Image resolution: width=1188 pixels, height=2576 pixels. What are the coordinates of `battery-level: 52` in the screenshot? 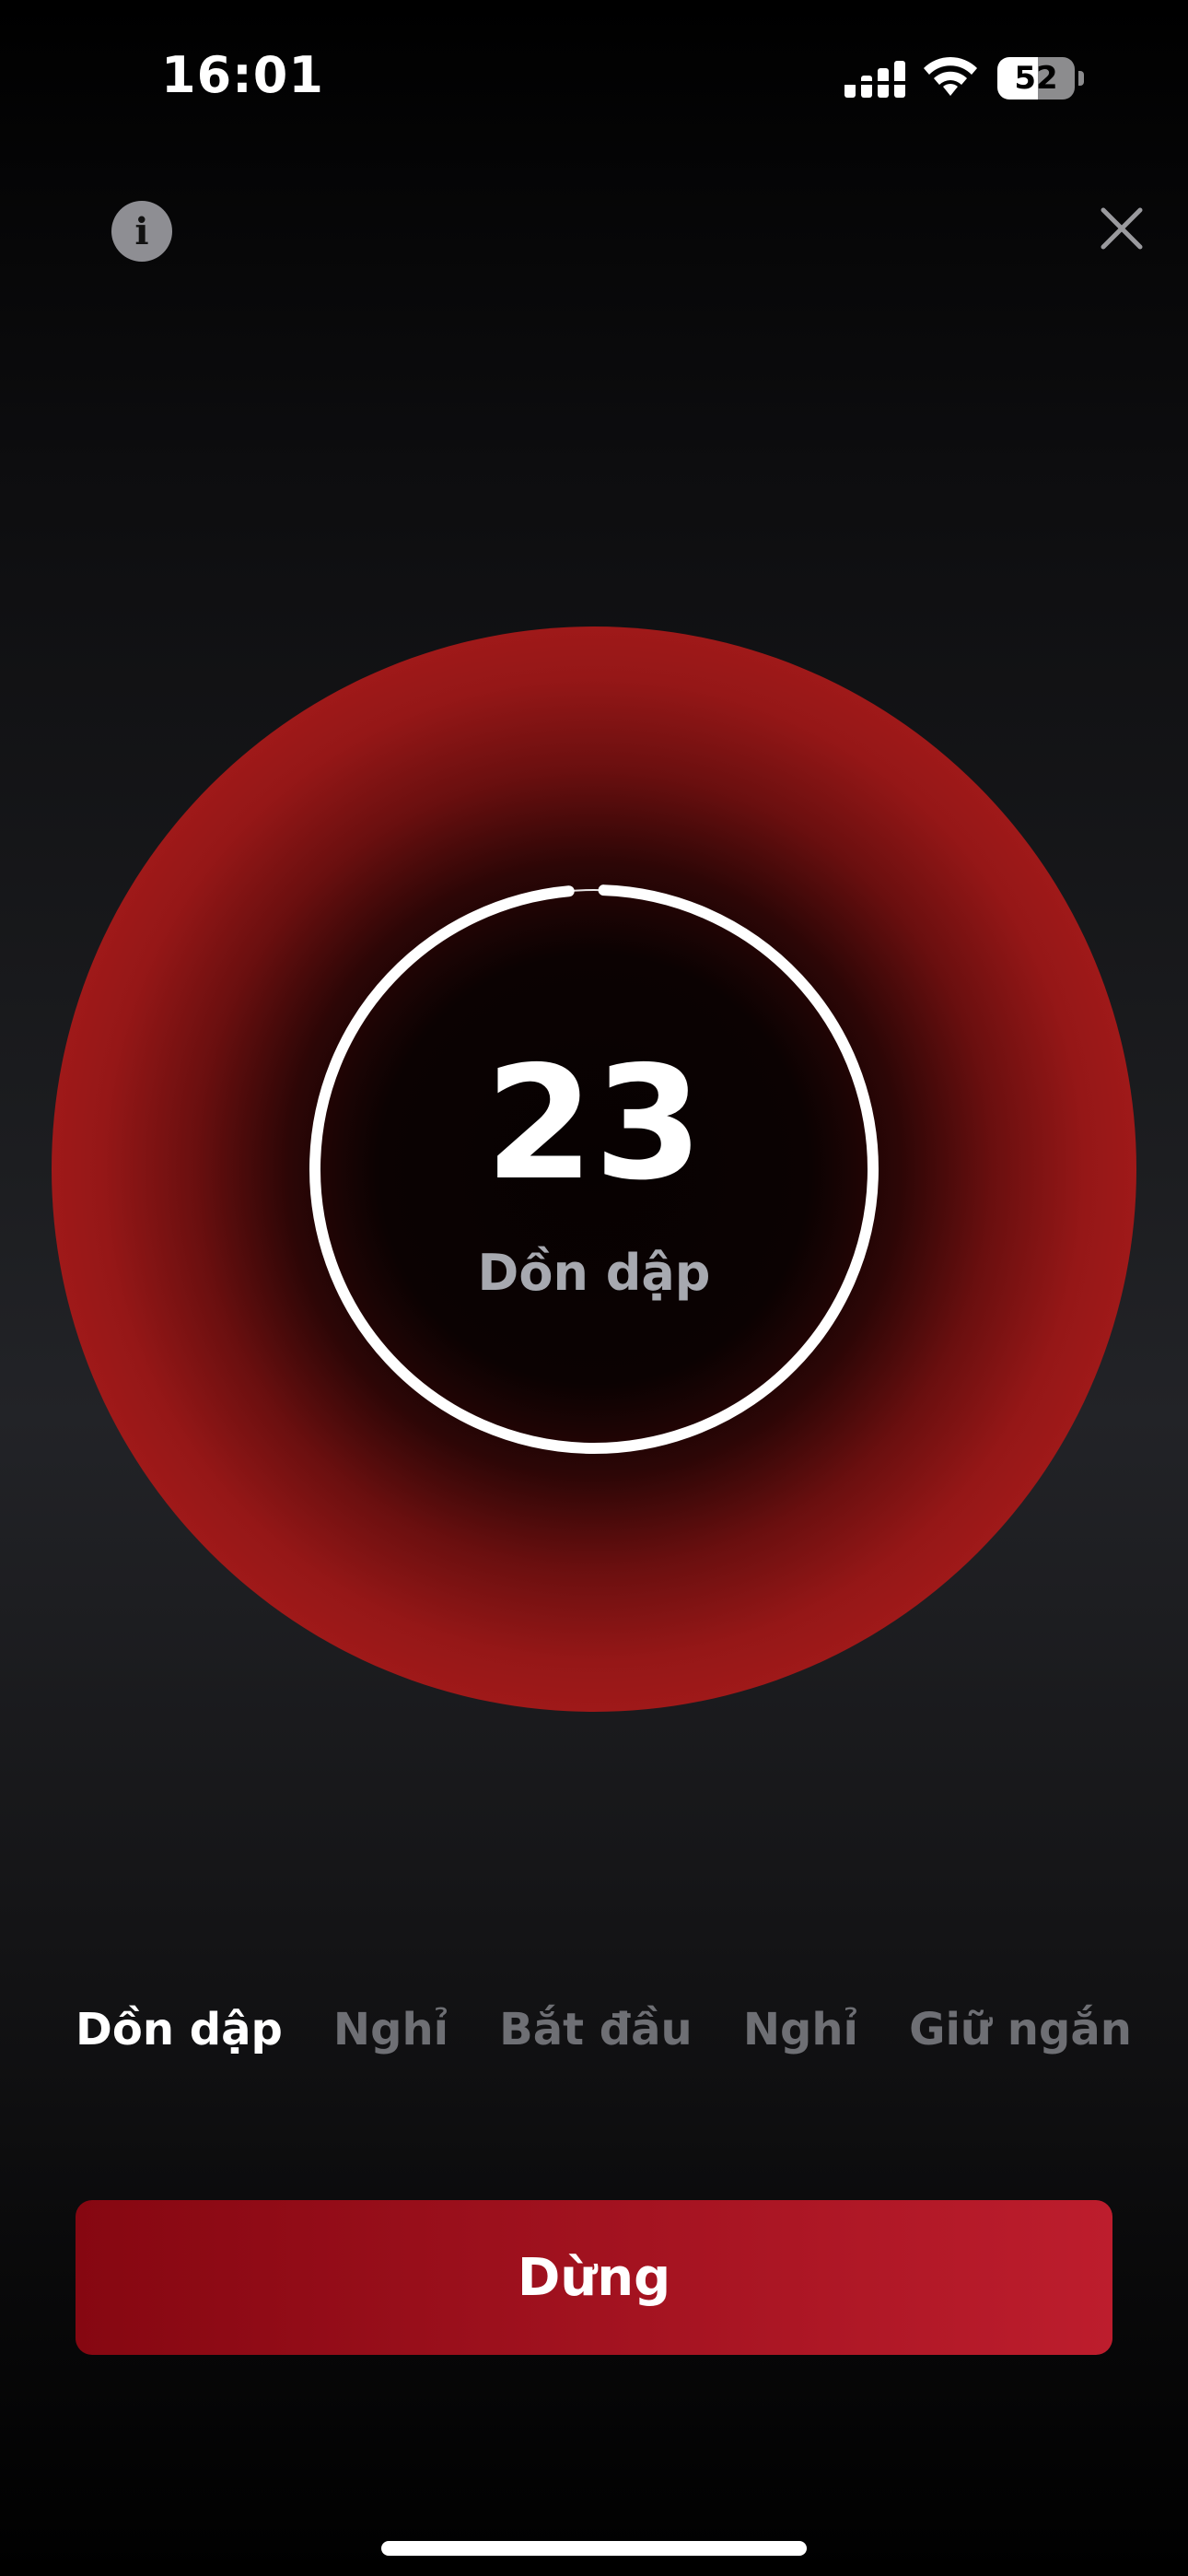 It's located at (1036, 78).